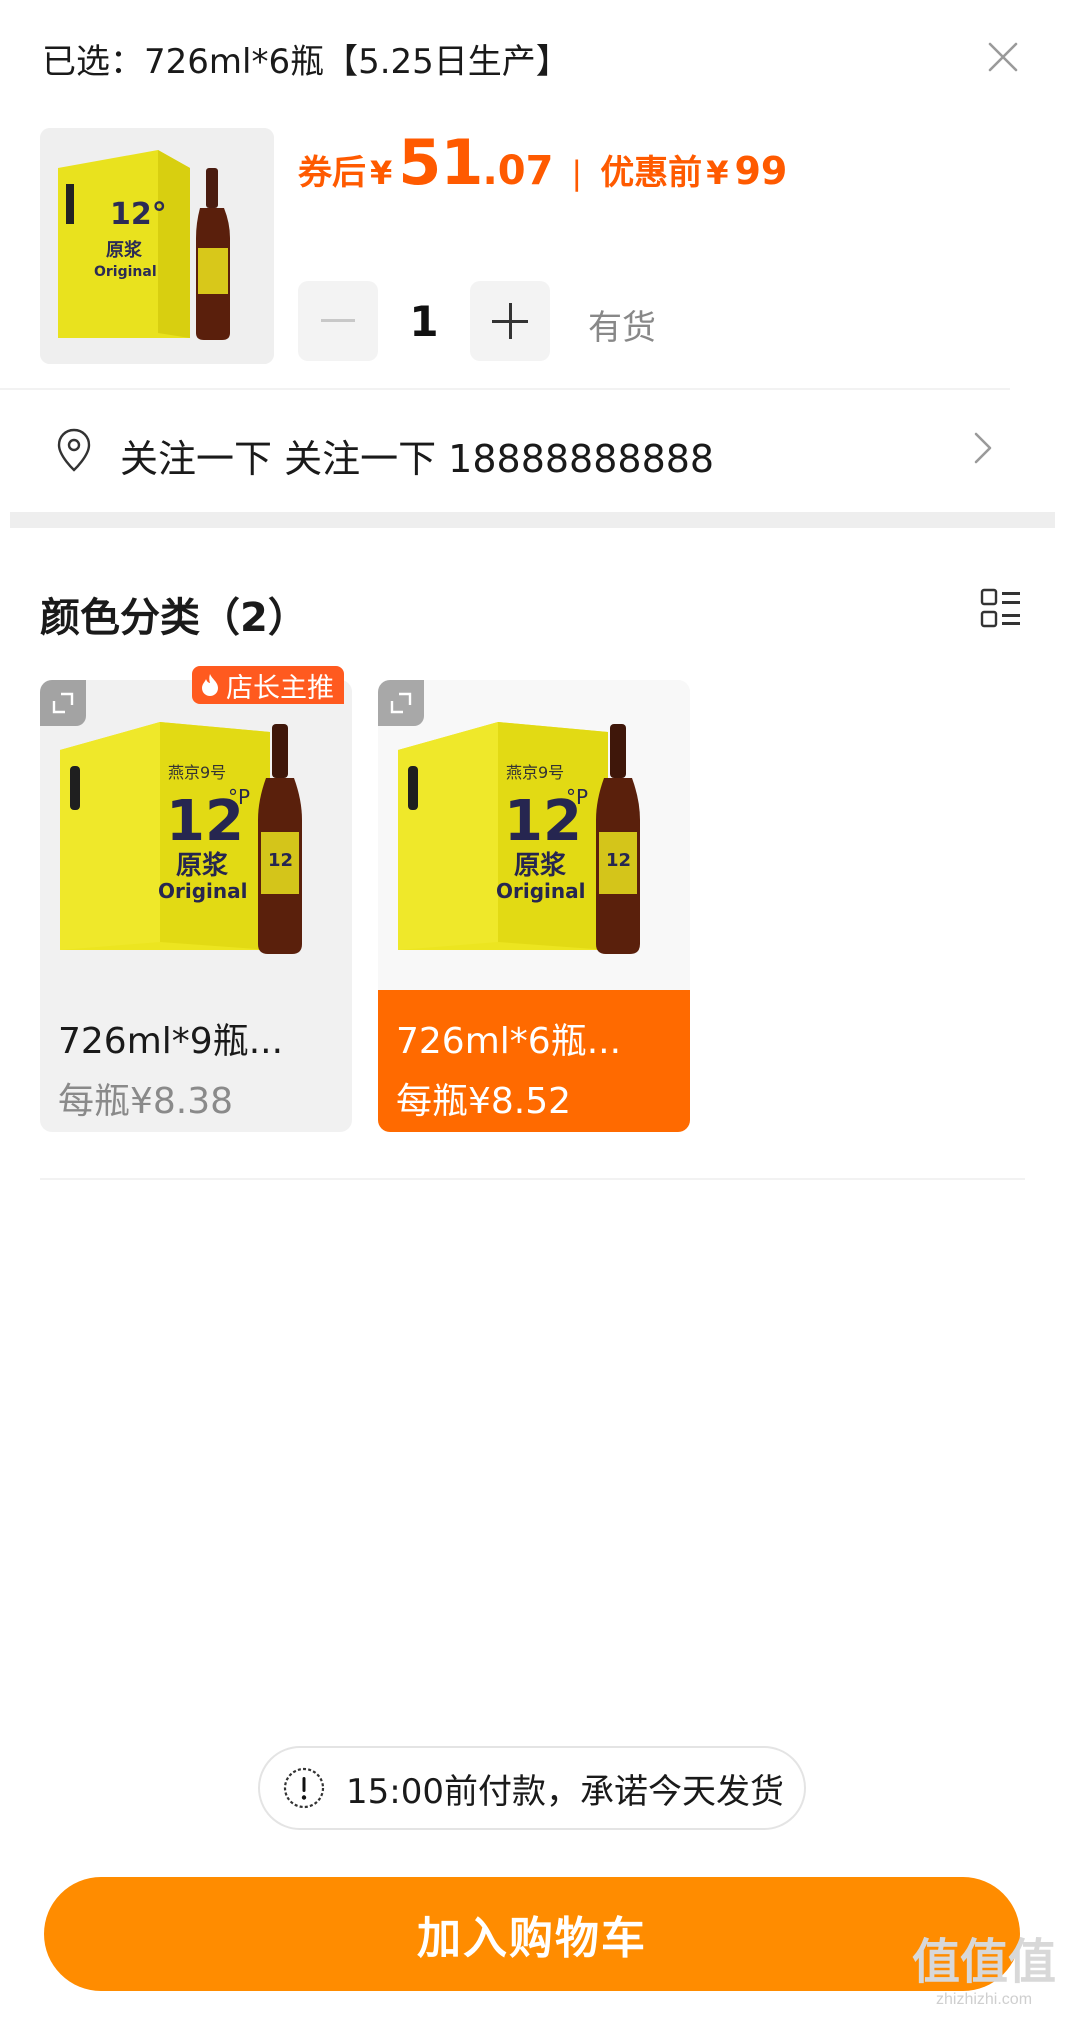  What do you see at coordinates (304, 1788) in the screenshot?
I see `alert-icon` at bounding box center [304, 1788].